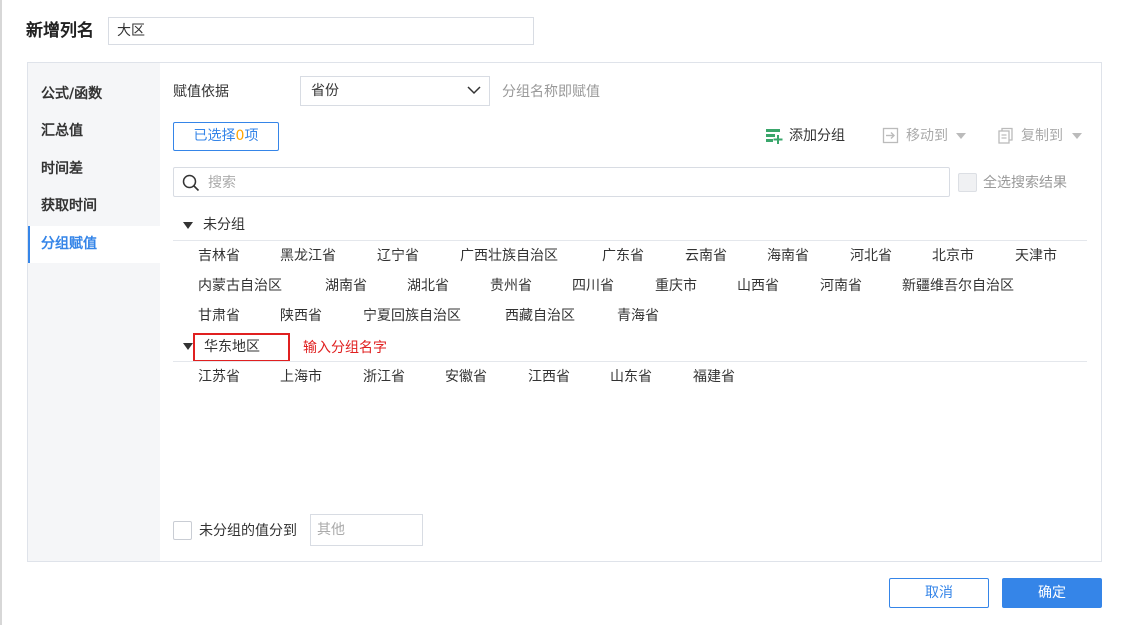  I want to click on list-item: 黑龙江省, so click(308, 256).